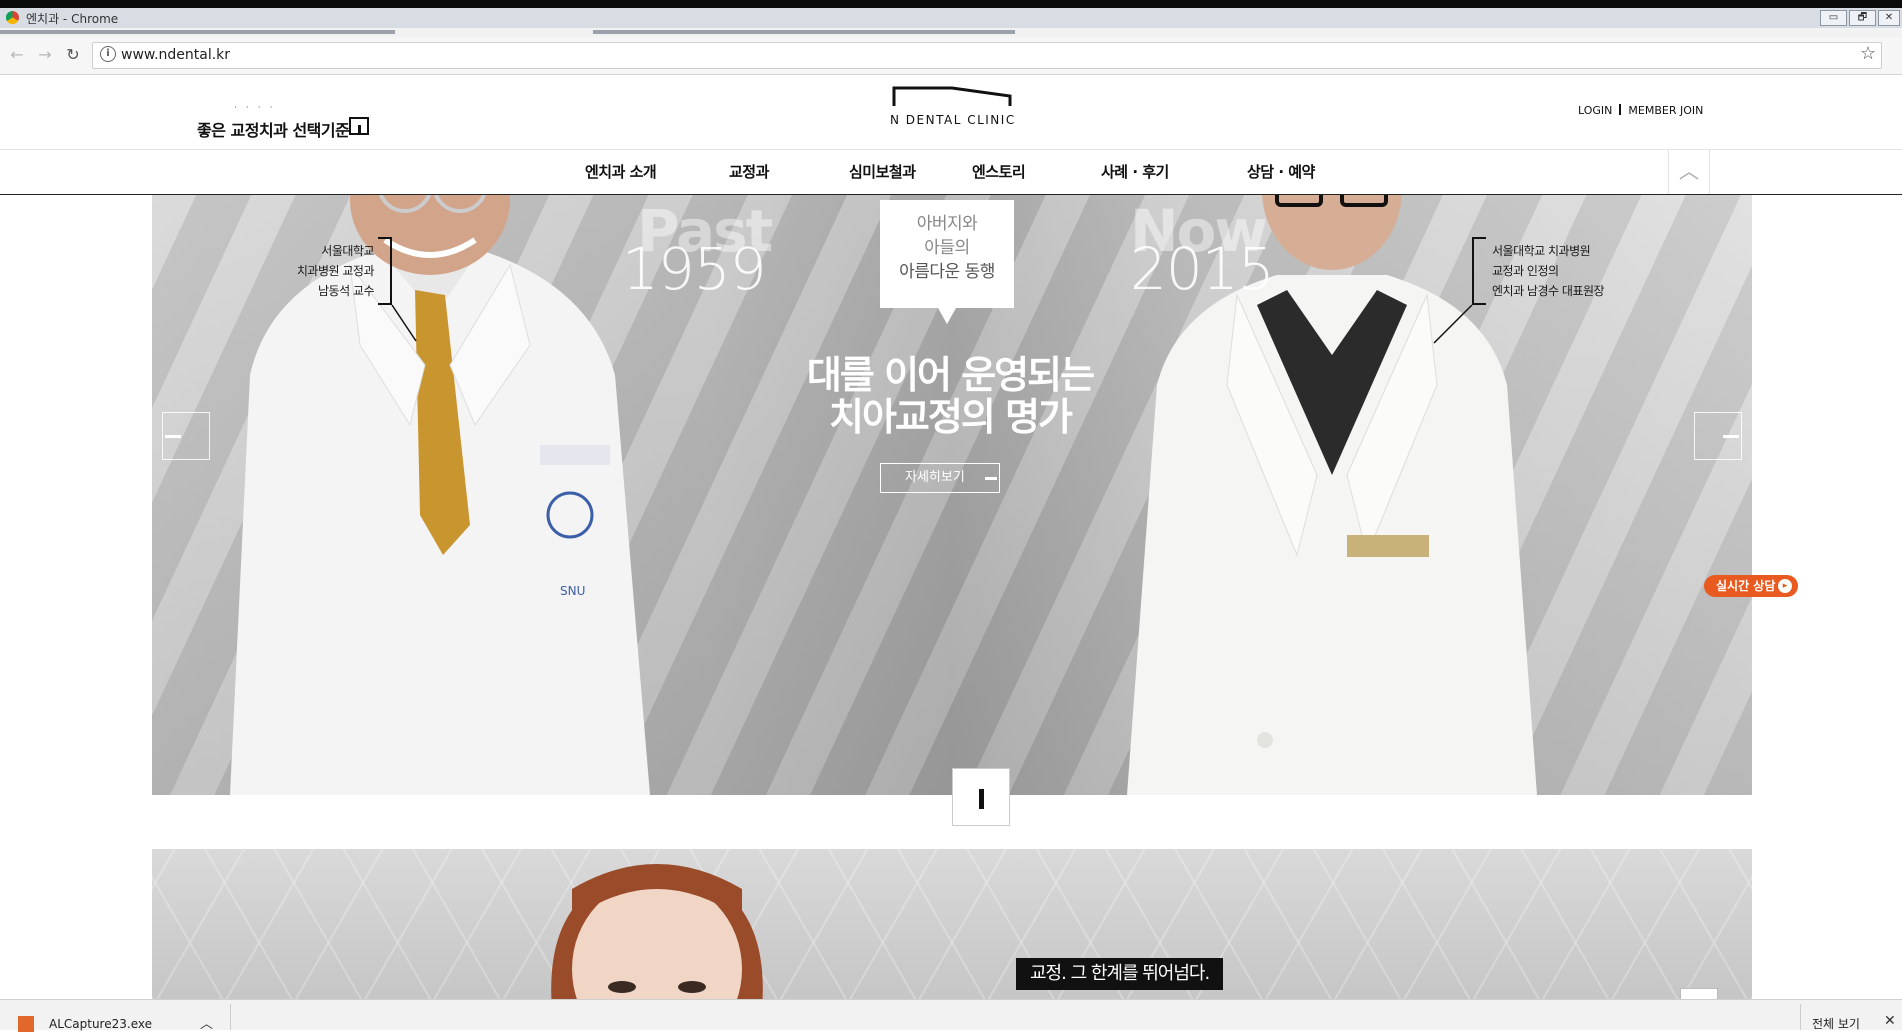 This screenshot has width=1902, height=1032. Describe the element at coordinates (572, 591) in the screenshot. I see `svg-text: SNU` at that location.